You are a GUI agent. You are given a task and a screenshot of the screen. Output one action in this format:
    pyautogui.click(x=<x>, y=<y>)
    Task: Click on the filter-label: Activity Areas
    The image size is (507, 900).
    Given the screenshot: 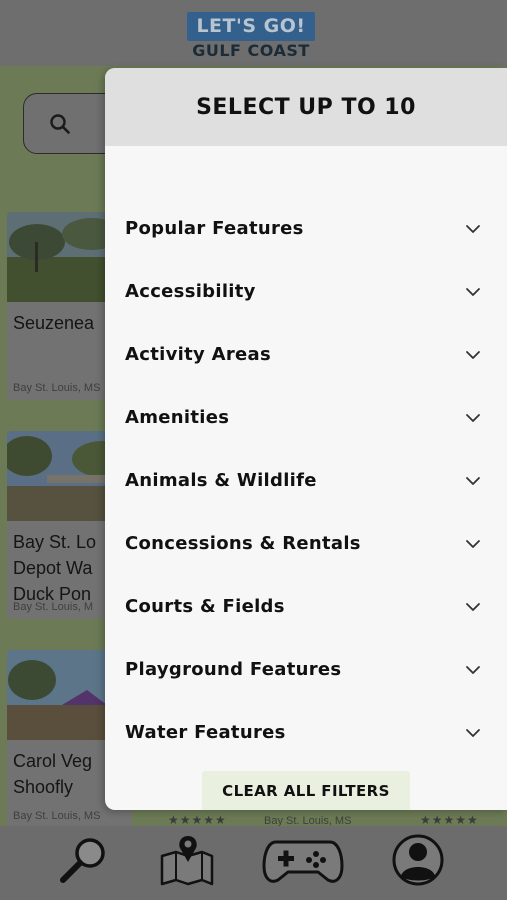 What is the action you would take?
    pyautogui.click(x=198, y=354)
    